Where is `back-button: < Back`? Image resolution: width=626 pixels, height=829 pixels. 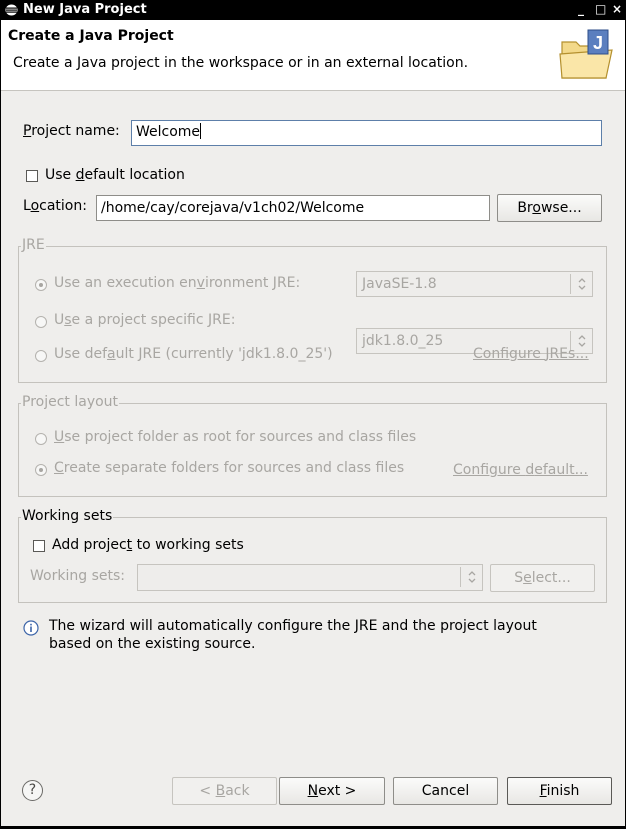
back-button: < Back is located at coordinates (224, 791).